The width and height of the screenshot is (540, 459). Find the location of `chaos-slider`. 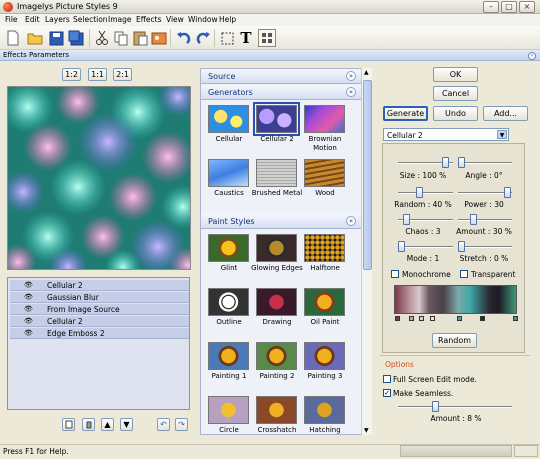

chaos-slider is located at coordinates (425, 220).